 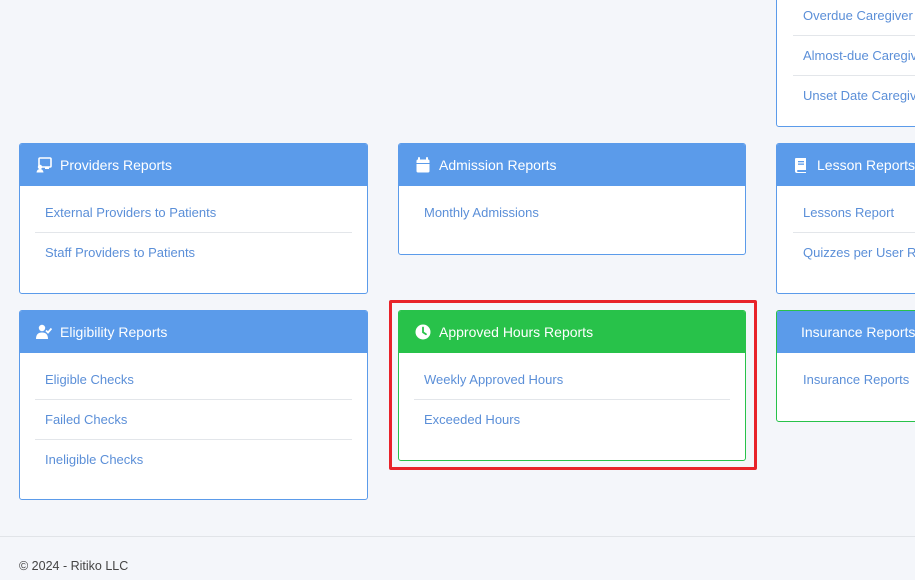 What do you see at coordinates (573, 385) in the screenshot?
I see `highlight-box` at bounding box center [573, 385].